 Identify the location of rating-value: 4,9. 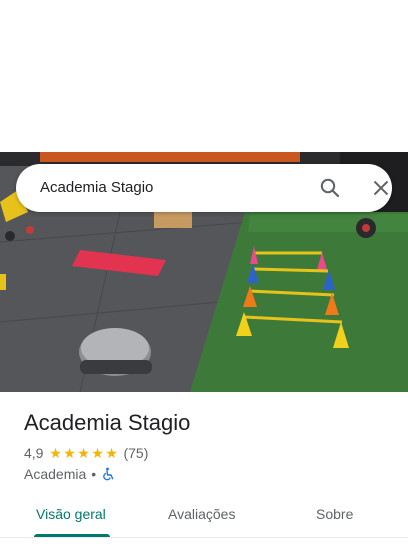
(34, 453).